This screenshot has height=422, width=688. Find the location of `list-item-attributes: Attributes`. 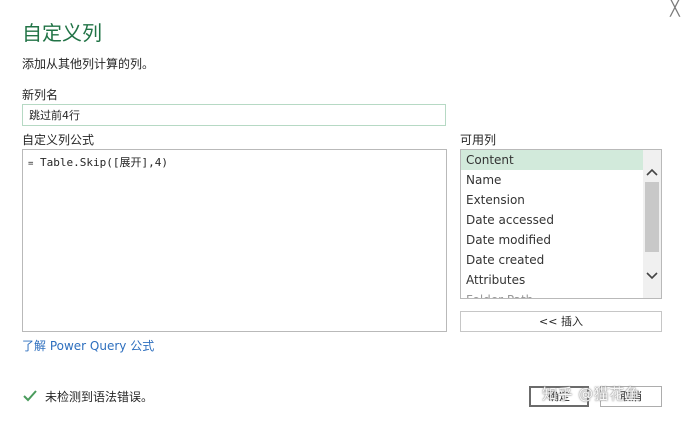

list-item-attributes: Attributes is located at coordinates (552, 280).